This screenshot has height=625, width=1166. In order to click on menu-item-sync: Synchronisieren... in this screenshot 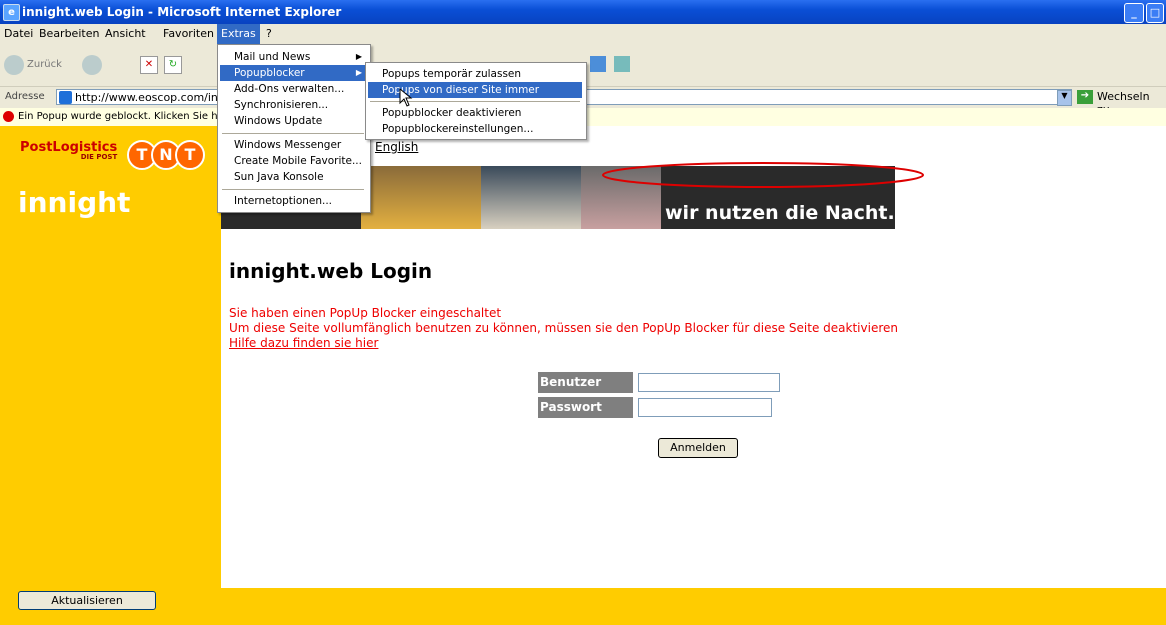, I will do `click(293, 105)`.